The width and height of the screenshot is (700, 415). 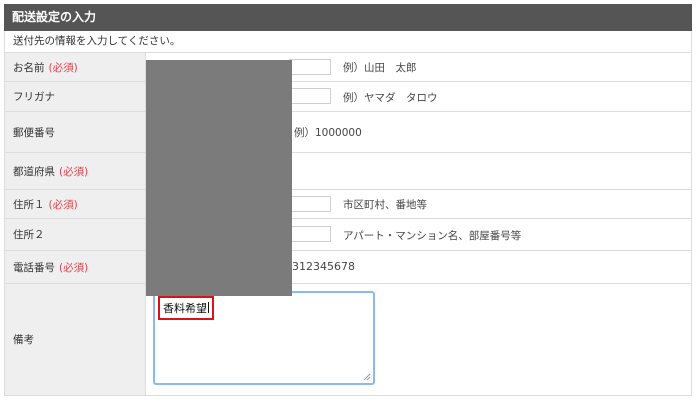 I want to click on label-phone-text: 電話番号, so click(x=34, y=267).